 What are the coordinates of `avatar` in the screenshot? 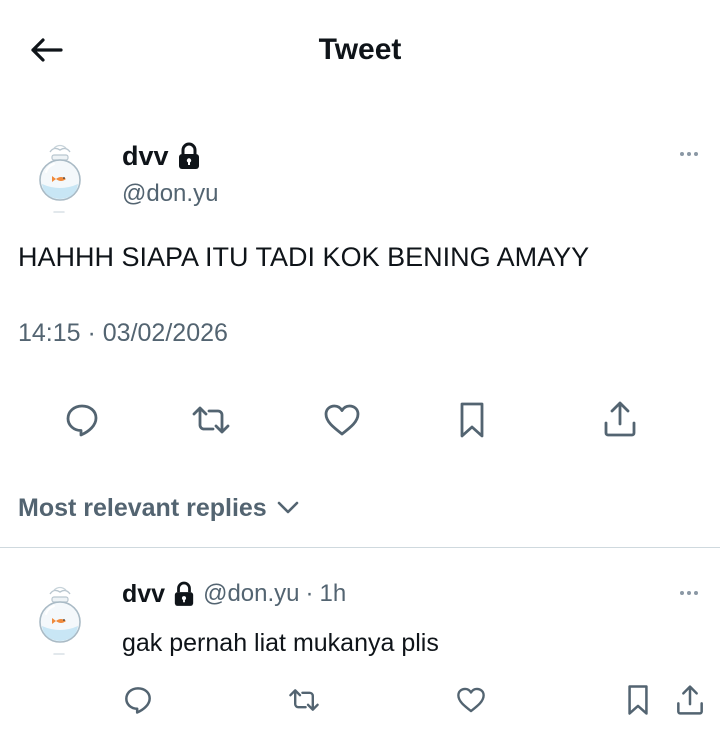 It's located at (60, 181).